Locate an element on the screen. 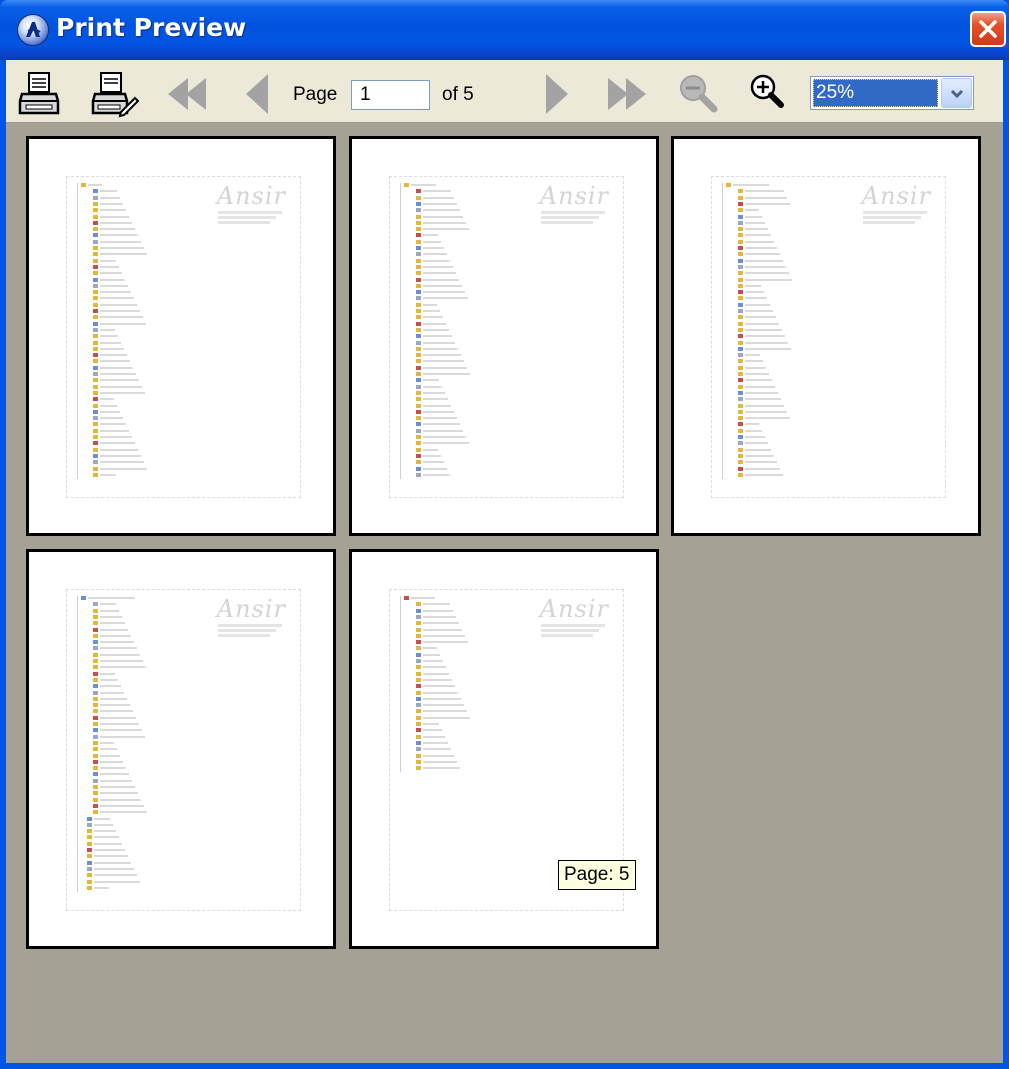  next-page-button is located at coordinates (556, 94).